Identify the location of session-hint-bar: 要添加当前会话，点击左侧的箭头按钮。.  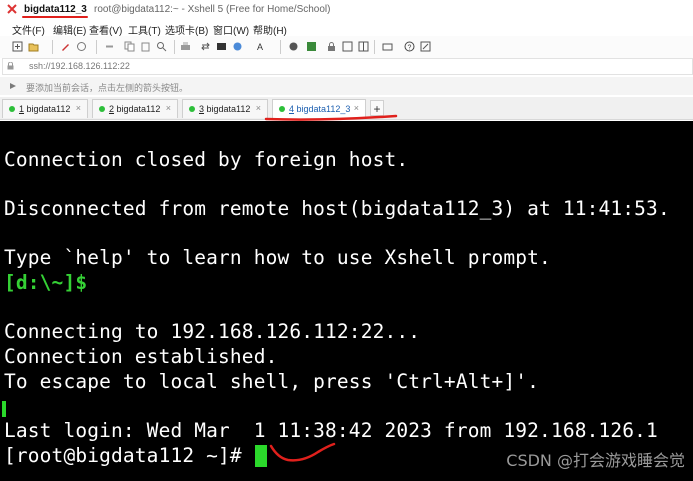
(346, 86).